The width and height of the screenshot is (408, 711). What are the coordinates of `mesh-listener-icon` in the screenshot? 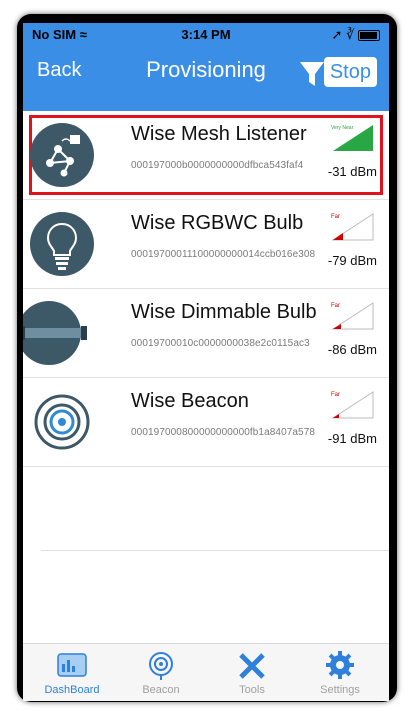 It's located at (62, 155).